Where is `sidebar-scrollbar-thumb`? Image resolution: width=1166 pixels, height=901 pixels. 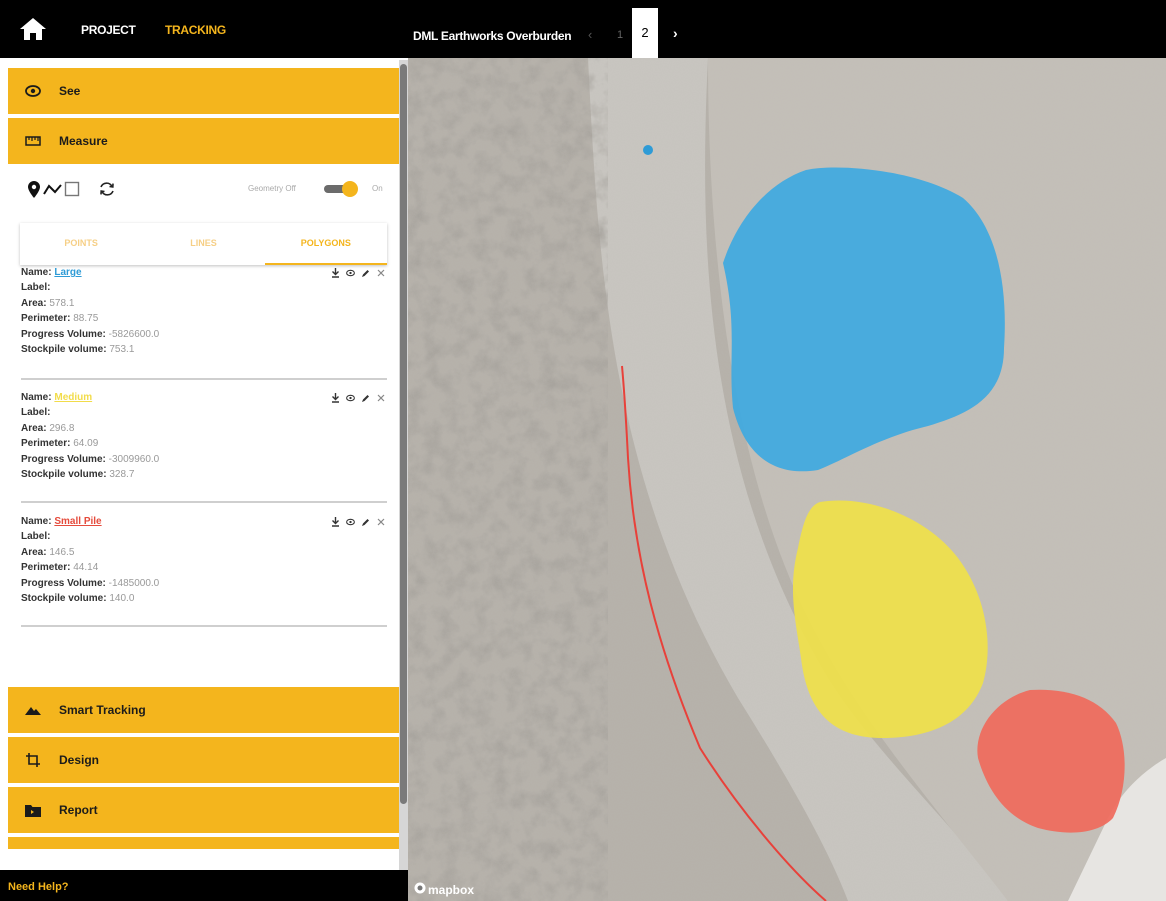
sidebar-scrollbar-thumb is located at coordinates (403, 434).